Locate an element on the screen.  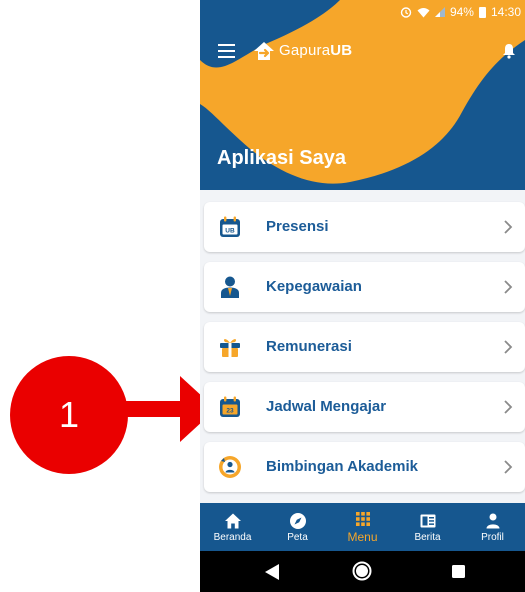
menu-hamburger-icon is located at coordinates (226, 51).